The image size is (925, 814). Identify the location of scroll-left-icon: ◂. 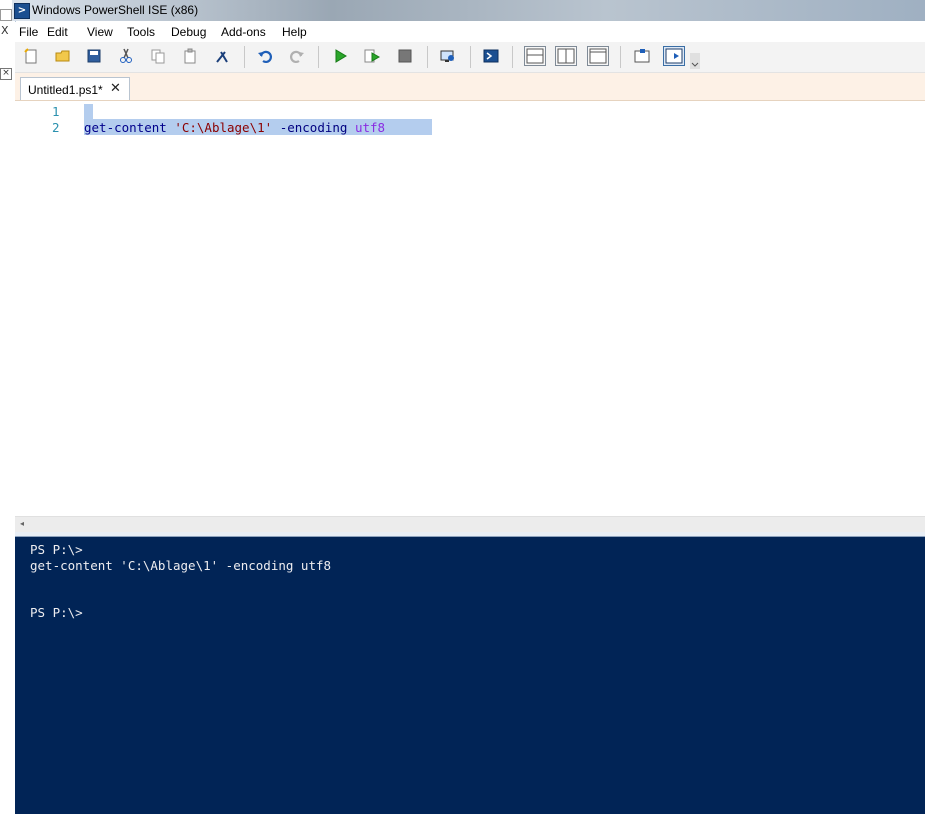
(22, 523).